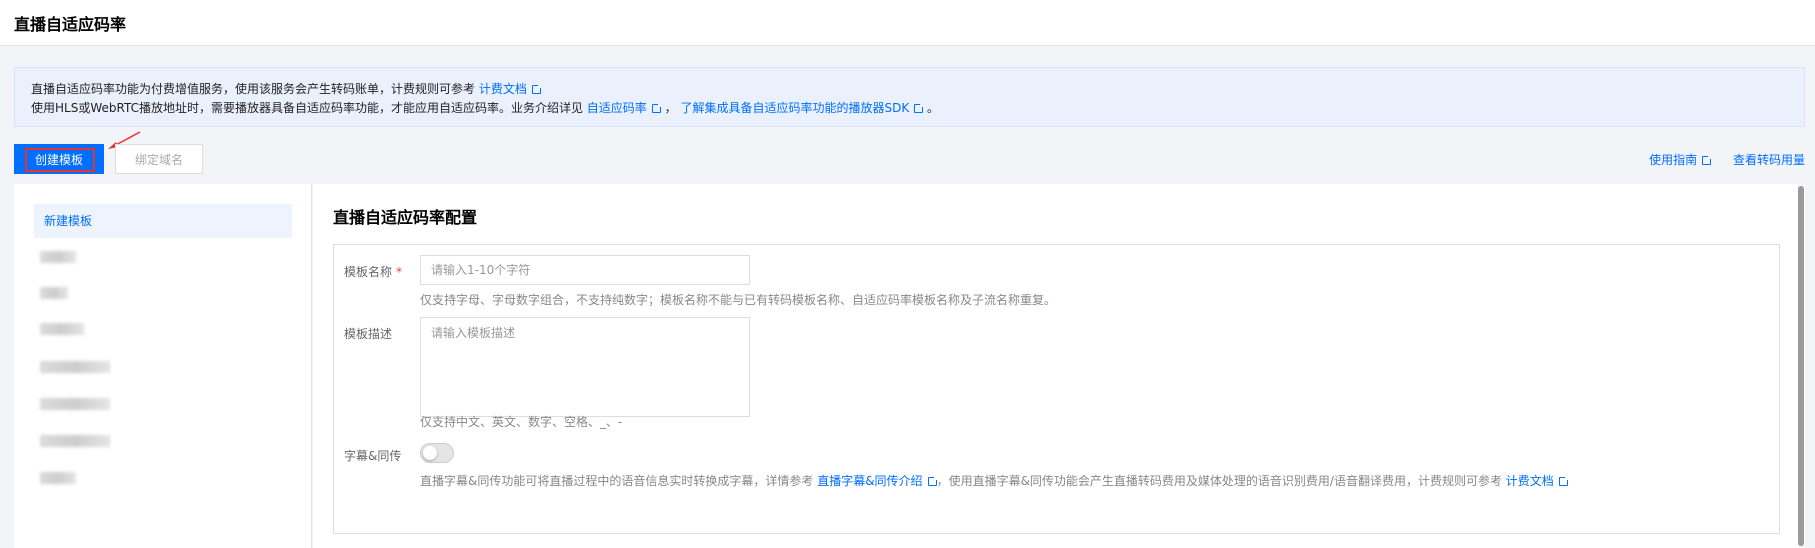  Describe the element at coordinates (437, 453) in the screenshot. I see `subtitle-toggle` at that location.